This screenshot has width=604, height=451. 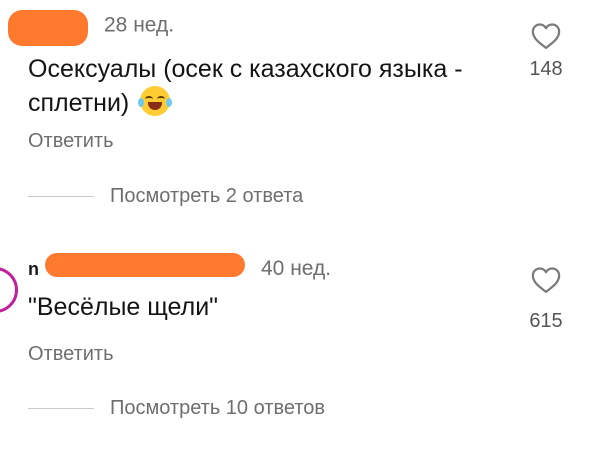 I want to click on comment-meta: n 40 нед., so click(x=180, y=267).